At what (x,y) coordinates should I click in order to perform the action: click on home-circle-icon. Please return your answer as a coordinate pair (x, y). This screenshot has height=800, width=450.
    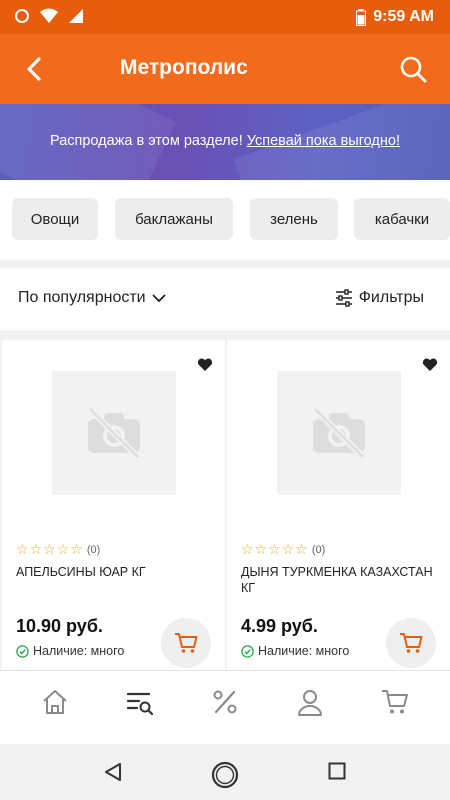
    Looking at the image, I should click on (225, 775).